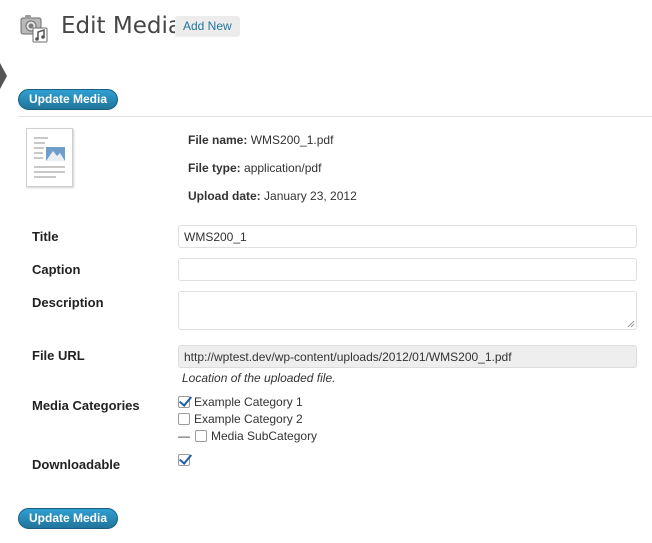 The height and width of the screenshot is (543, 652). I want to click on update-media-button-bottom: Update Media, so click(68, 518).